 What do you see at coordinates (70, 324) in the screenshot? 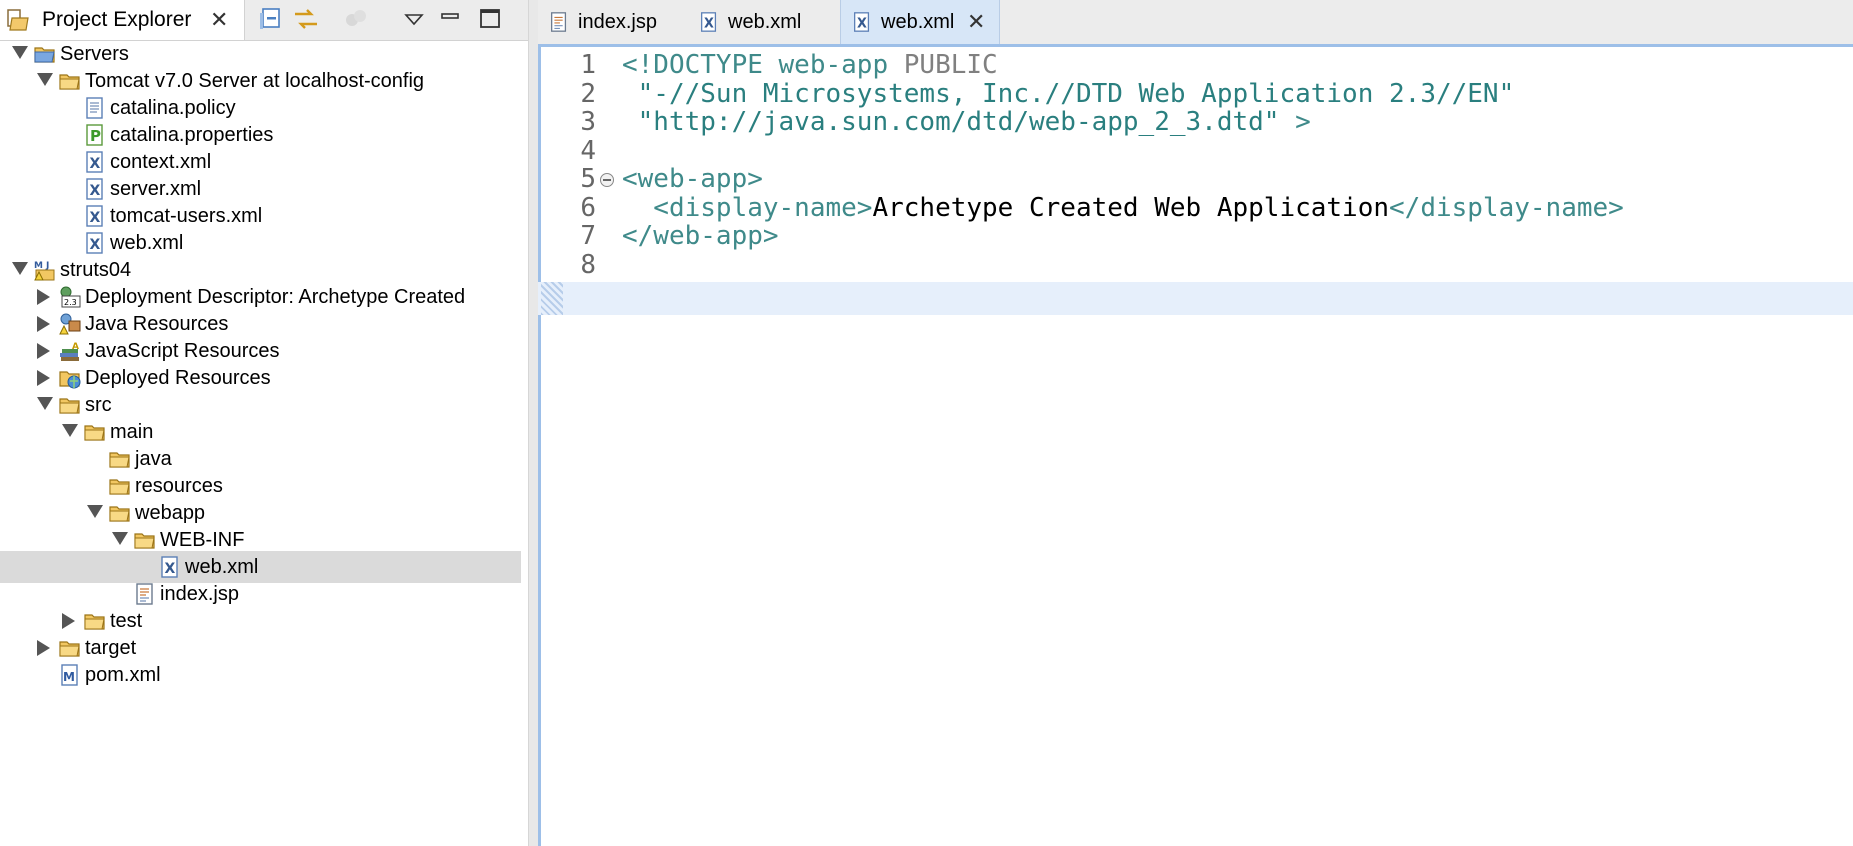
I see `java-resources-icon` at bounding box center [70, 324].